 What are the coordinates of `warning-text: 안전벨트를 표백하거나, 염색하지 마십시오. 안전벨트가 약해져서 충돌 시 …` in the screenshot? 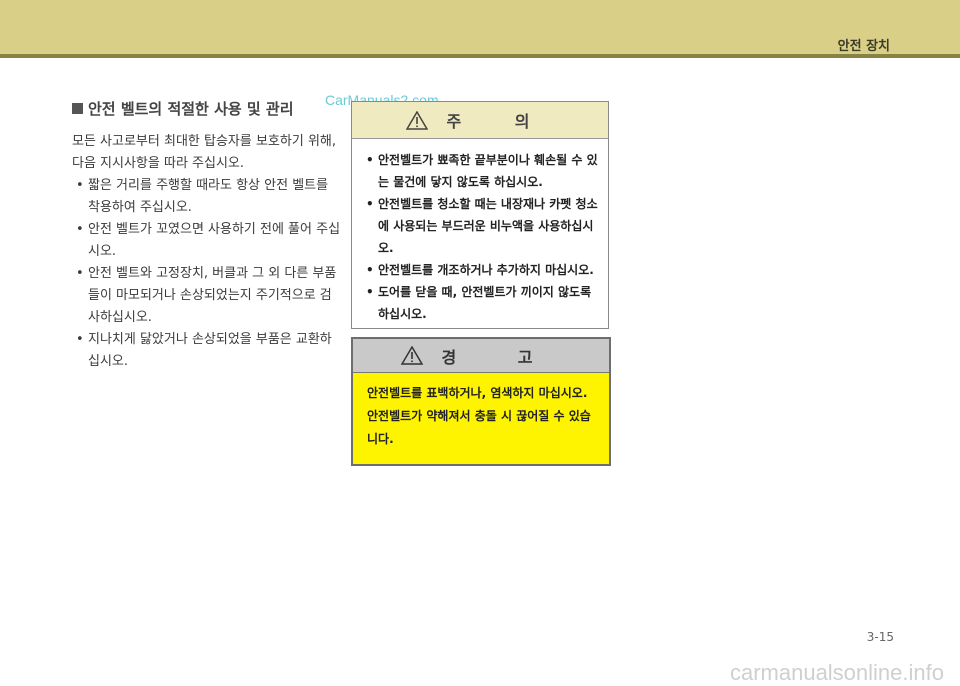 It's located at (479, 416).